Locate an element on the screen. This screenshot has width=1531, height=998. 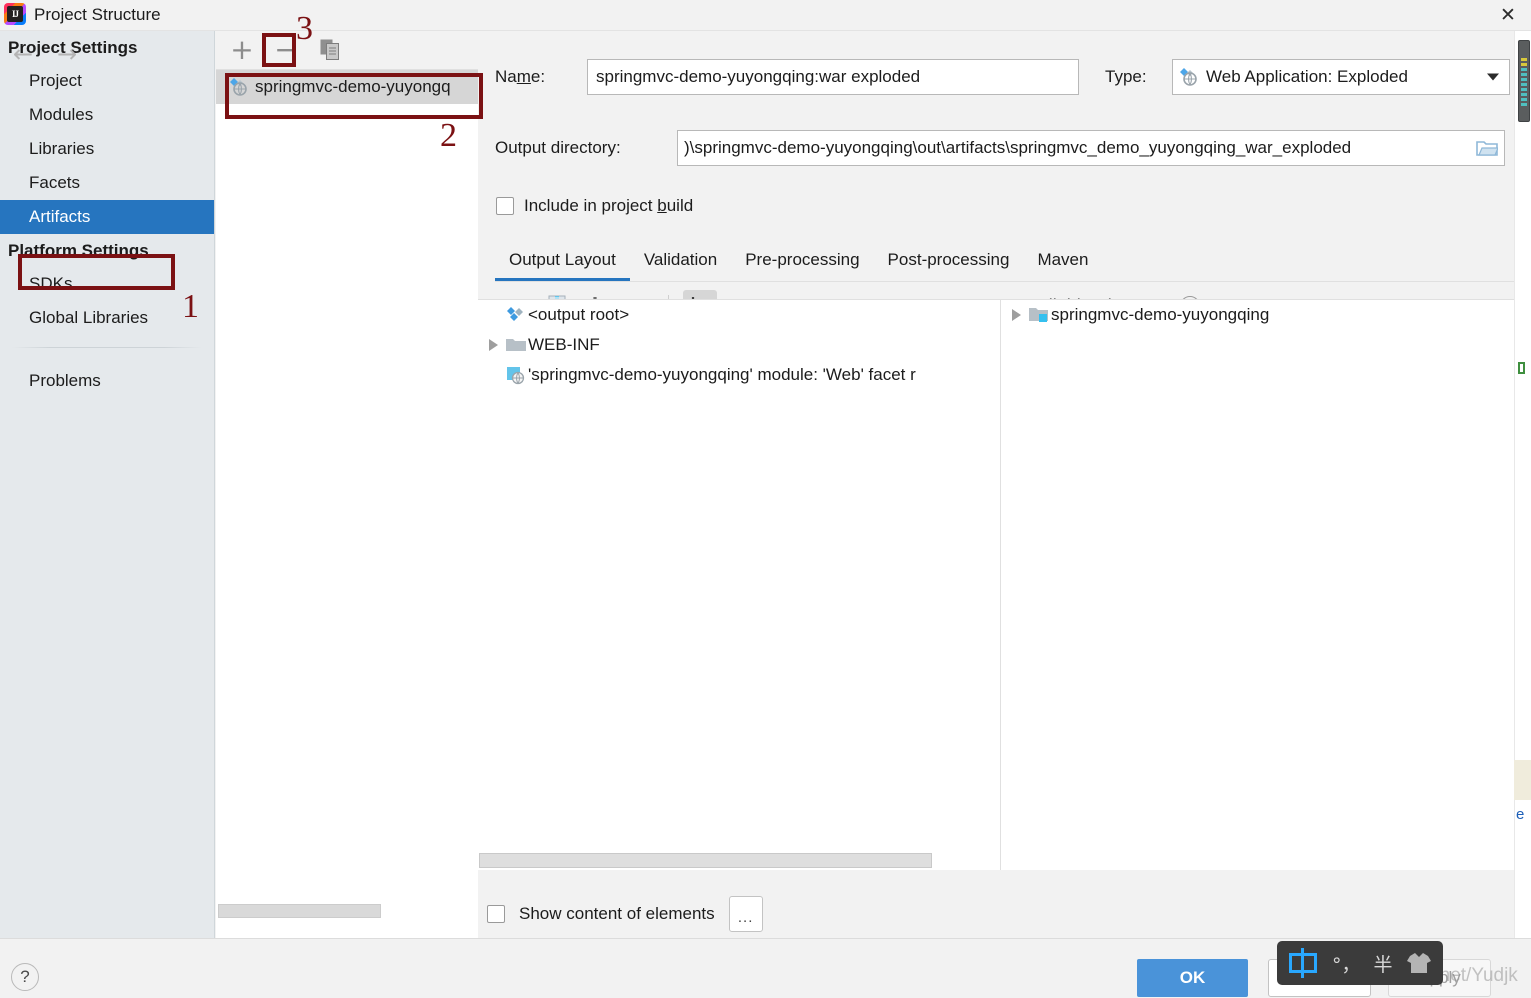
background-editor-green-marker is located at coordinates (1521, 368).